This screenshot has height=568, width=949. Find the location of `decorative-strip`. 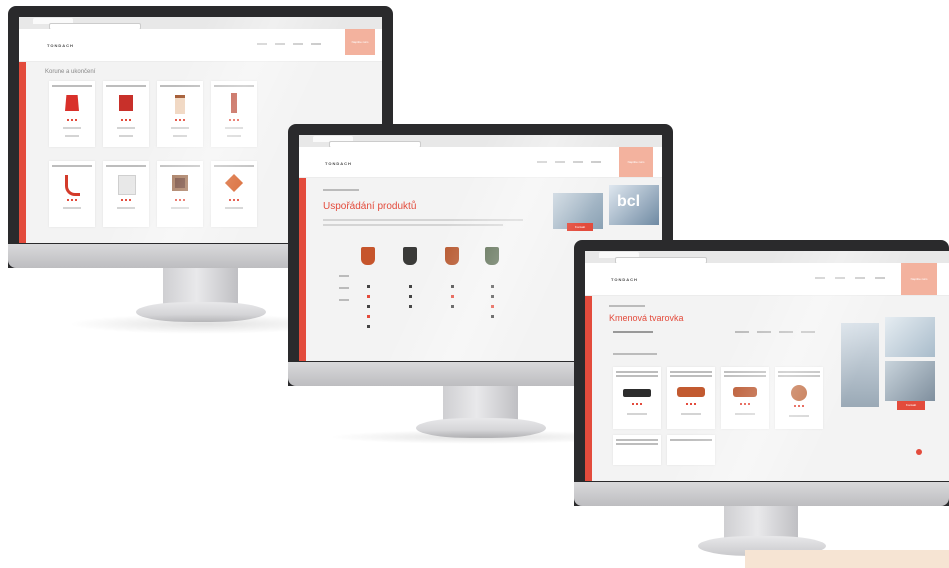

decorative-strip is located at coordinates (847, 559).